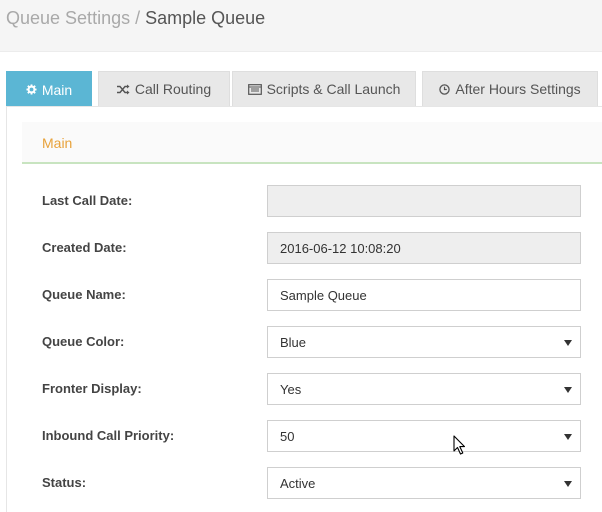 The width and height of the screenshot is (602, 512). What do you see at coordinates (83, 341) in the screenshot?
I see `queue-color-label: Queue Color:` at bounding box center [83, 341].